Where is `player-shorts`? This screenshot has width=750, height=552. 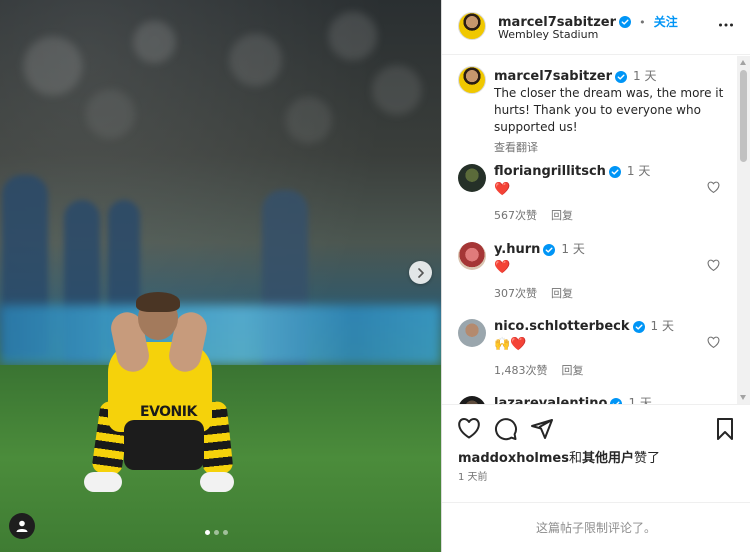 player-shorts is located at coordinates (164, 445).